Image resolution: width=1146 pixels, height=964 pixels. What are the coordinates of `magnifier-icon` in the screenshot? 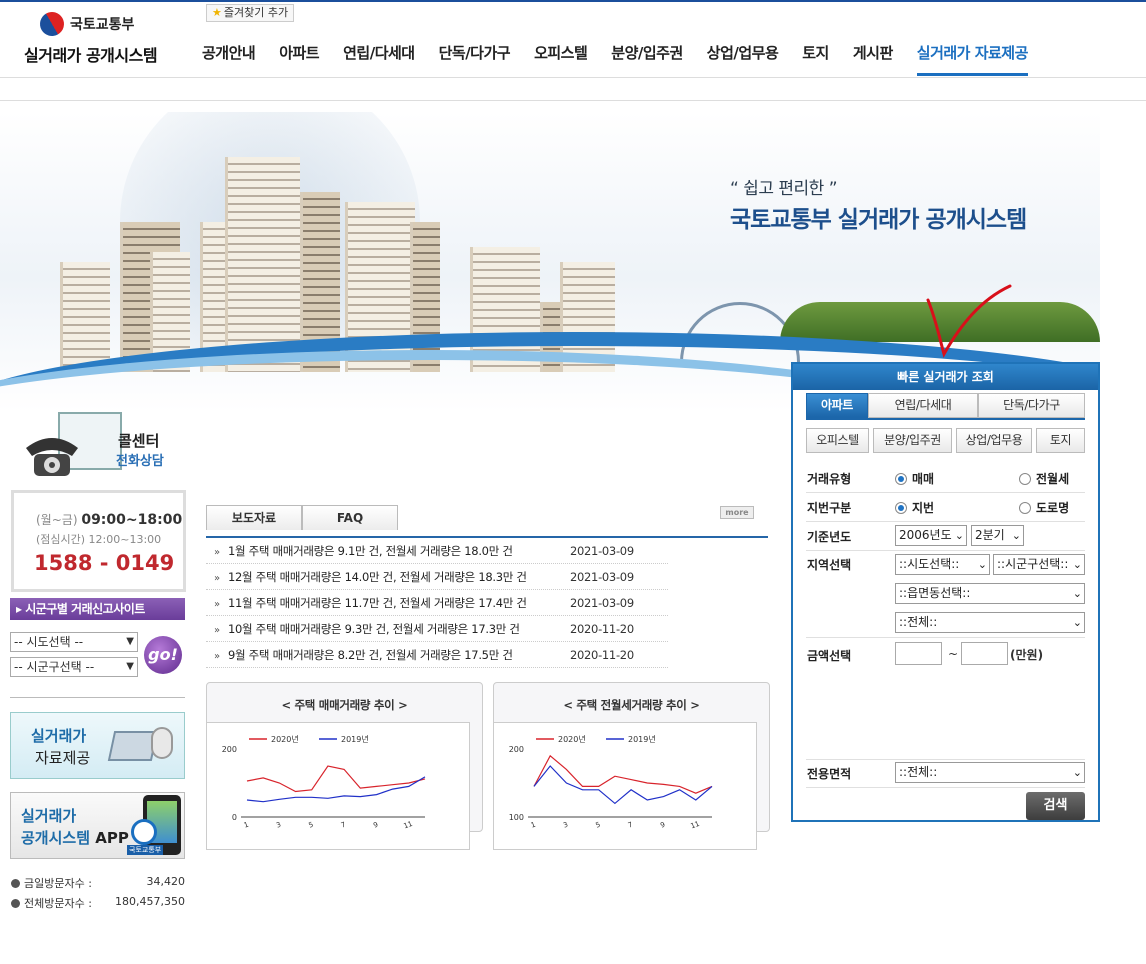 It's located at (144, 832).